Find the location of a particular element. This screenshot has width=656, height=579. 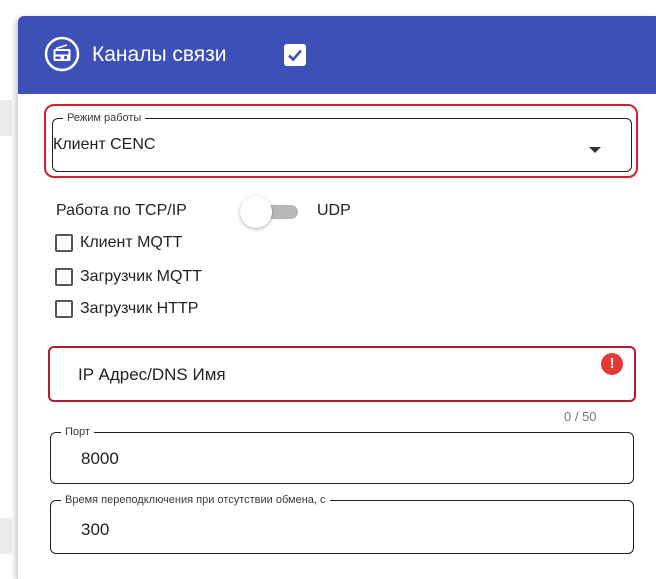

channels-enabled-checkbox is located at coordinates (295, 55).